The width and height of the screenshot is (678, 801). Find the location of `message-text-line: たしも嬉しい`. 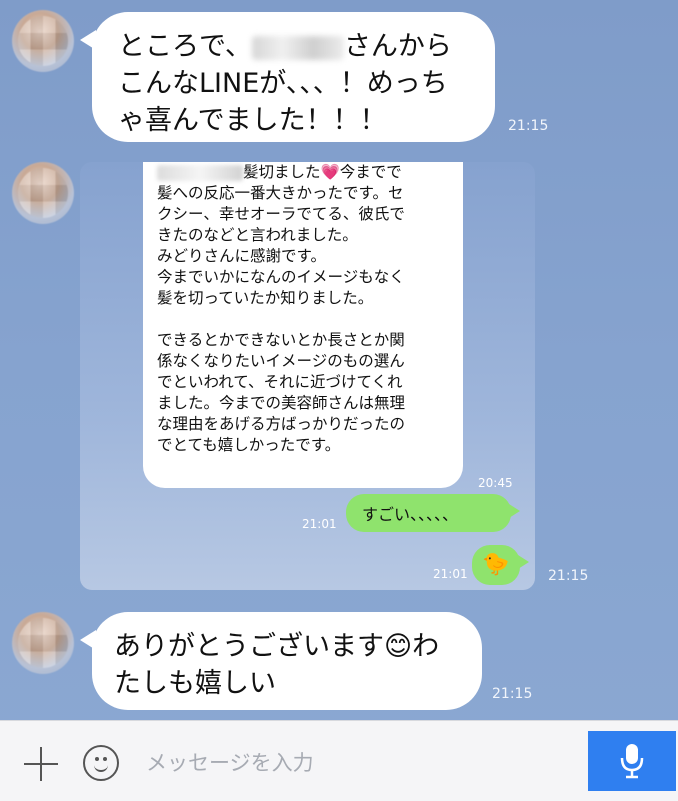

message-text-line: たしも嬉しい is located at coordinates (195, 683).